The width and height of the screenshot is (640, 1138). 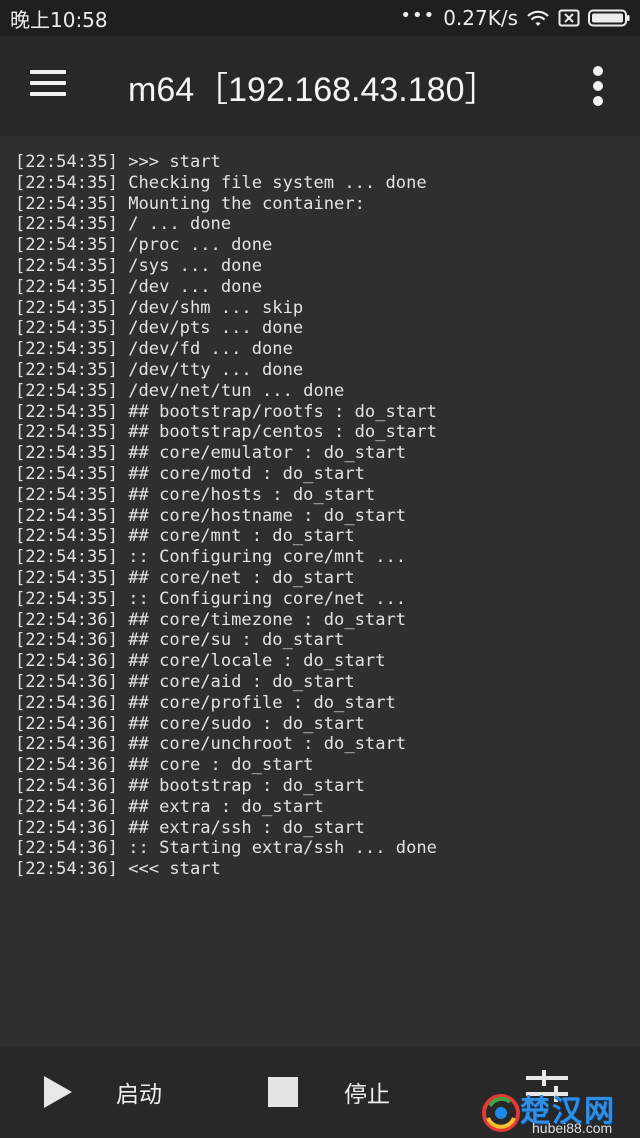 What do you see at coordinates (118, 162) in the screenshot?
I see `log-line: [22:54:35] >>> start` at bounding box center [118, 162].